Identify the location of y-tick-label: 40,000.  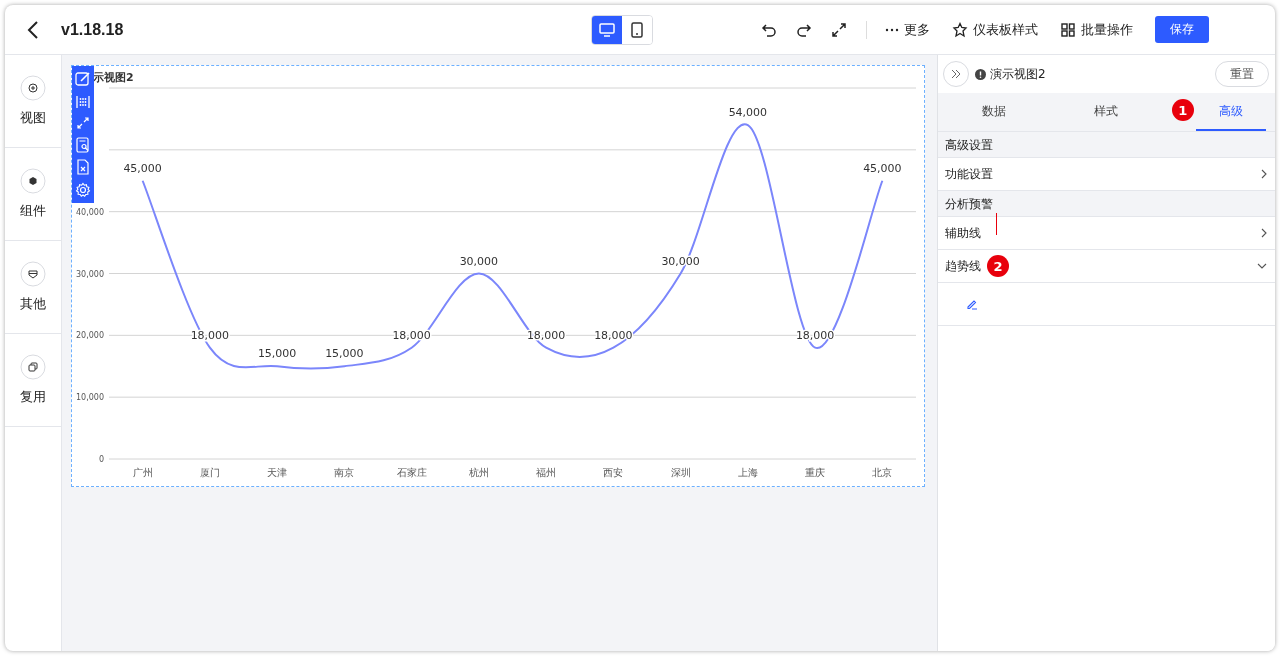
(90, 212).